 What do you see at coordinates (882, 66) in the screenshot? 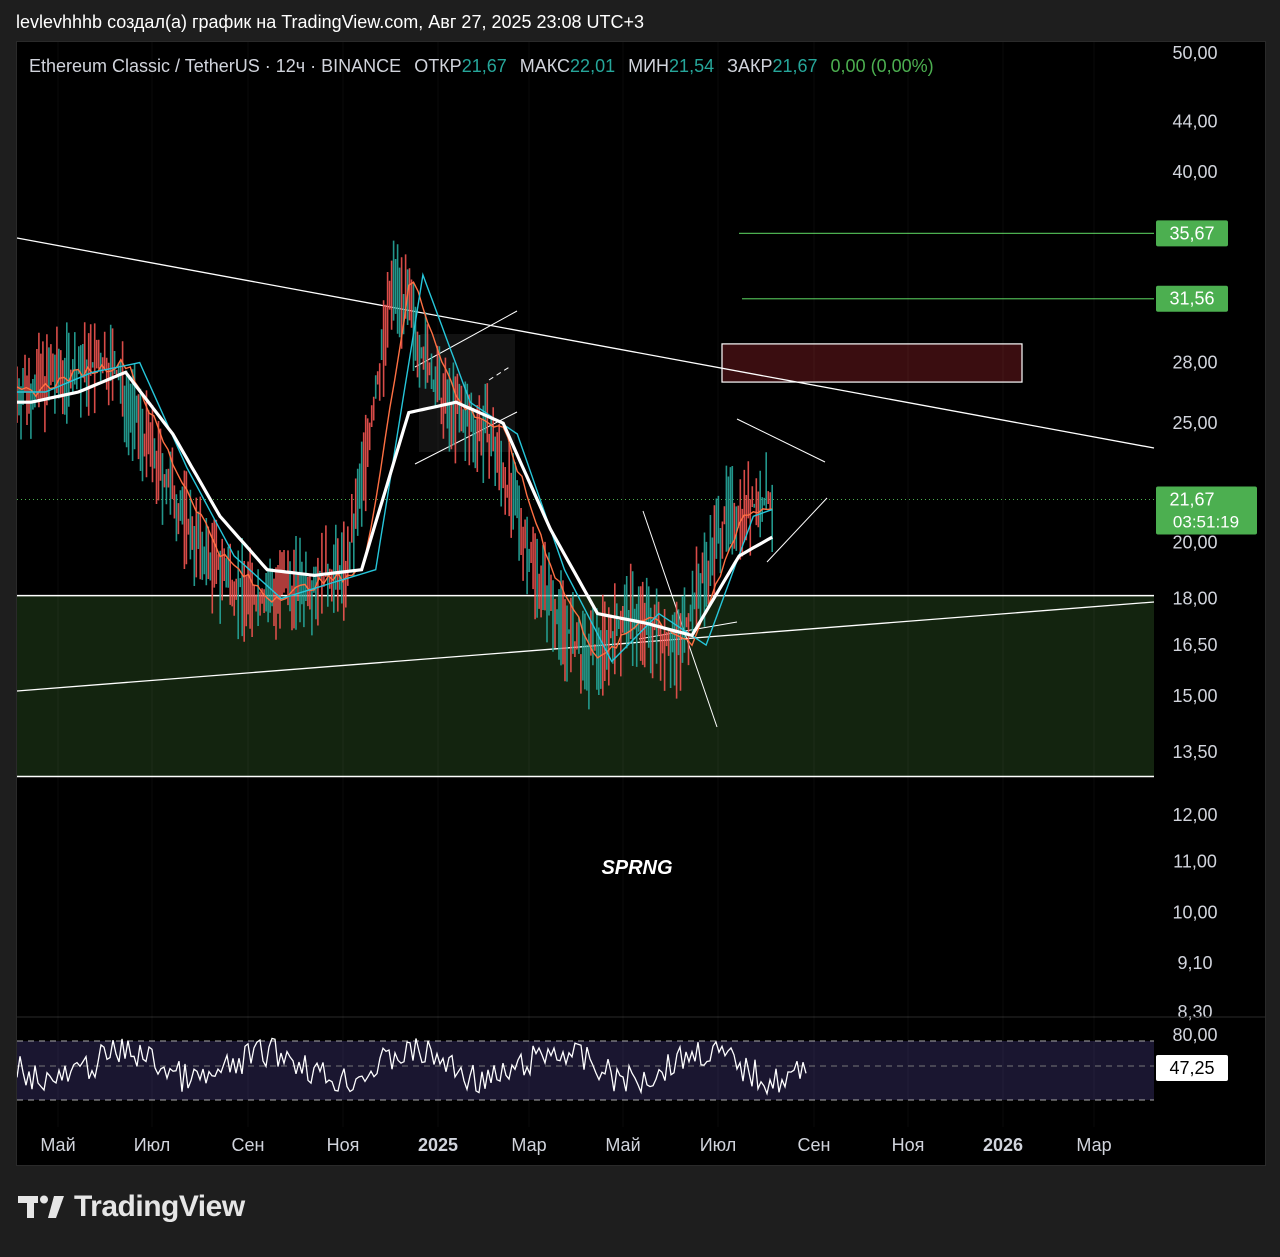
I see `change-value: 0,00 (0,00%)` at bounding box center [882, 66].